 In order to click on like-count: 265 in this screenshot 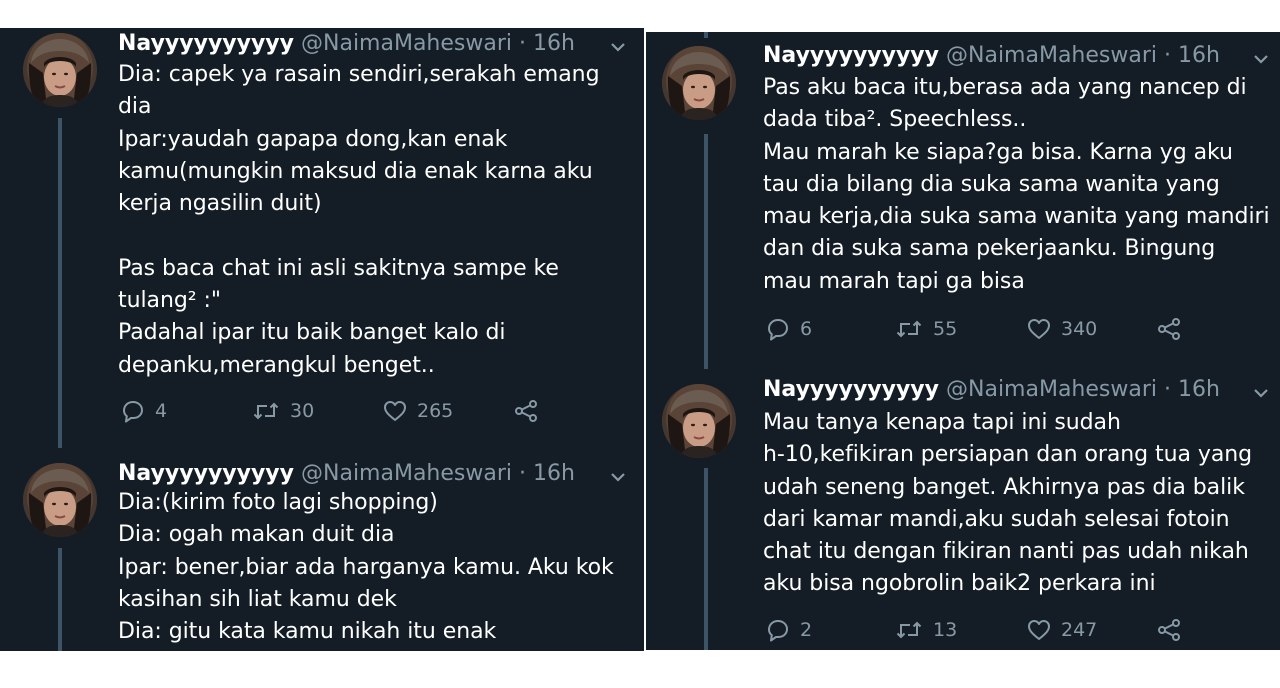, I will do `click(435, 411)`.